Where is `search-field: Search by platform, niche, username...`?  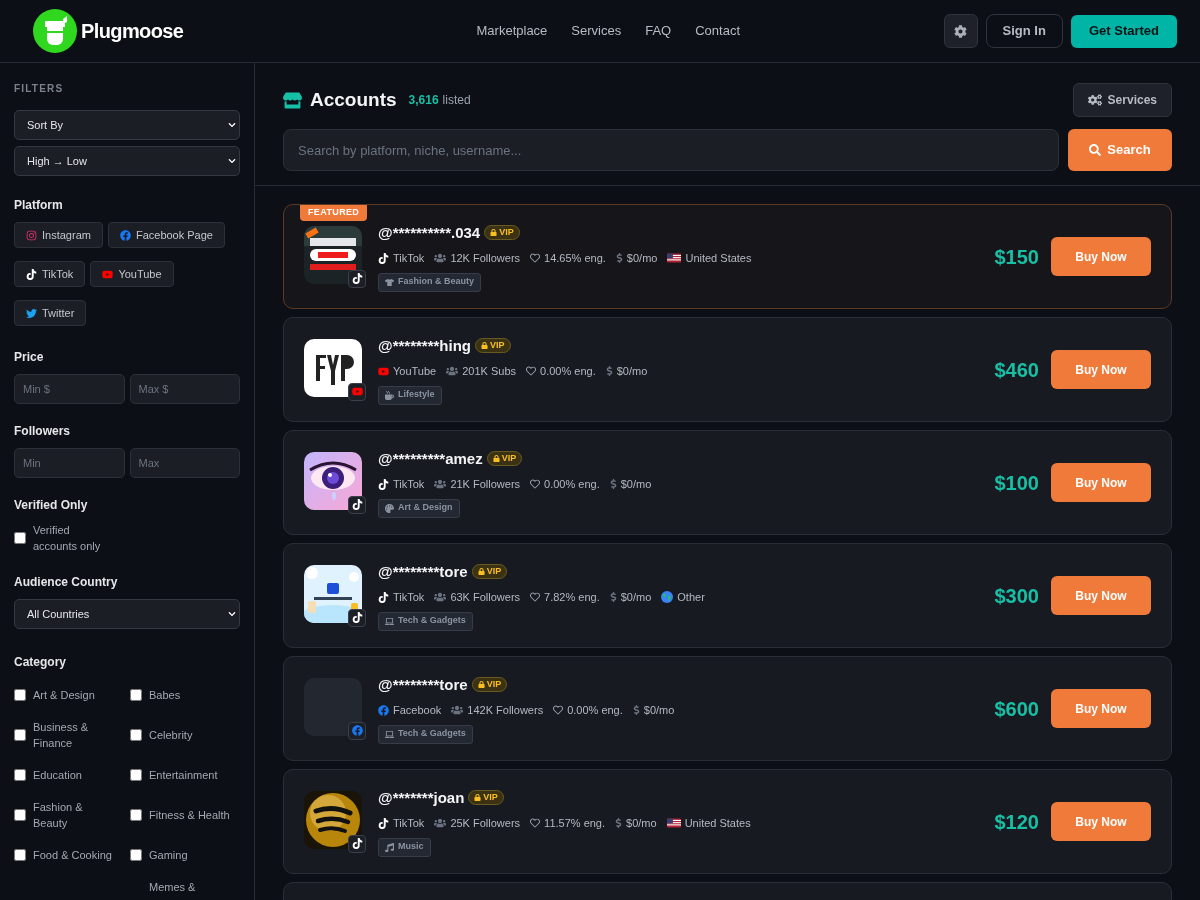
search-field: Search by platform, niche, username... is located at coordinates (671, 150).